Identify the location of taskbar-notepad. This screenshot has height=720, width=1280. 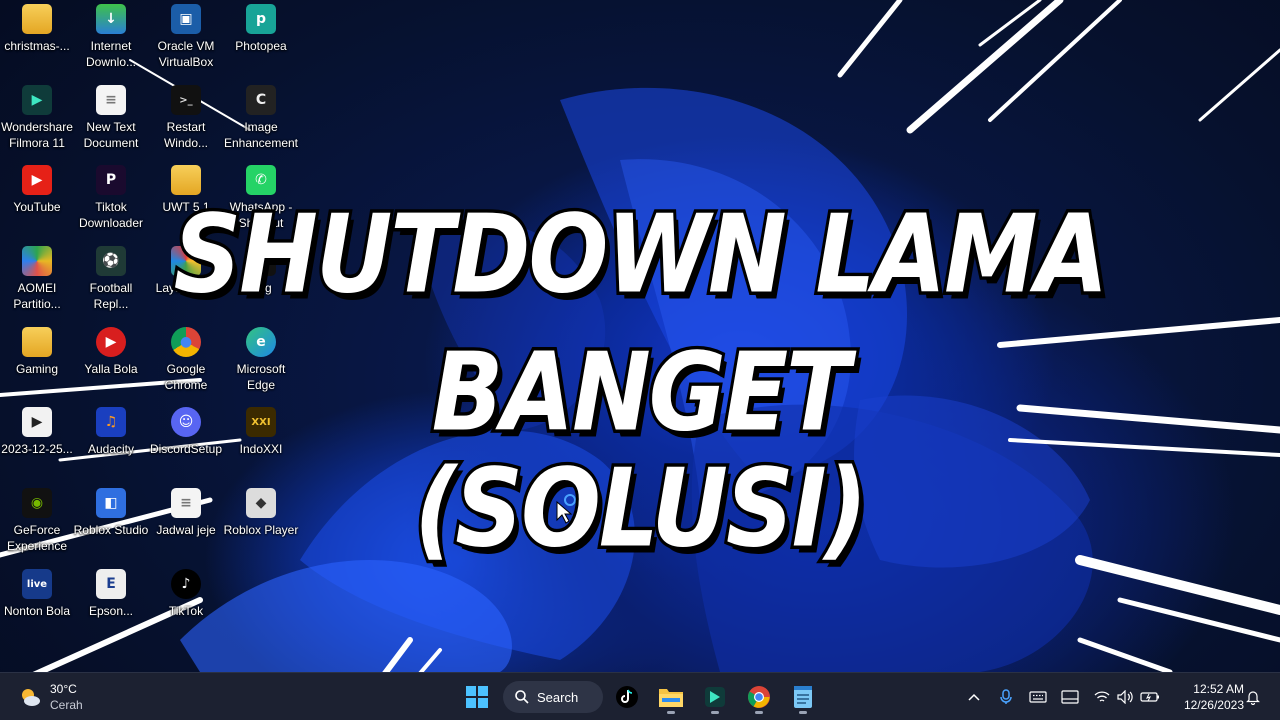
(803, 697).